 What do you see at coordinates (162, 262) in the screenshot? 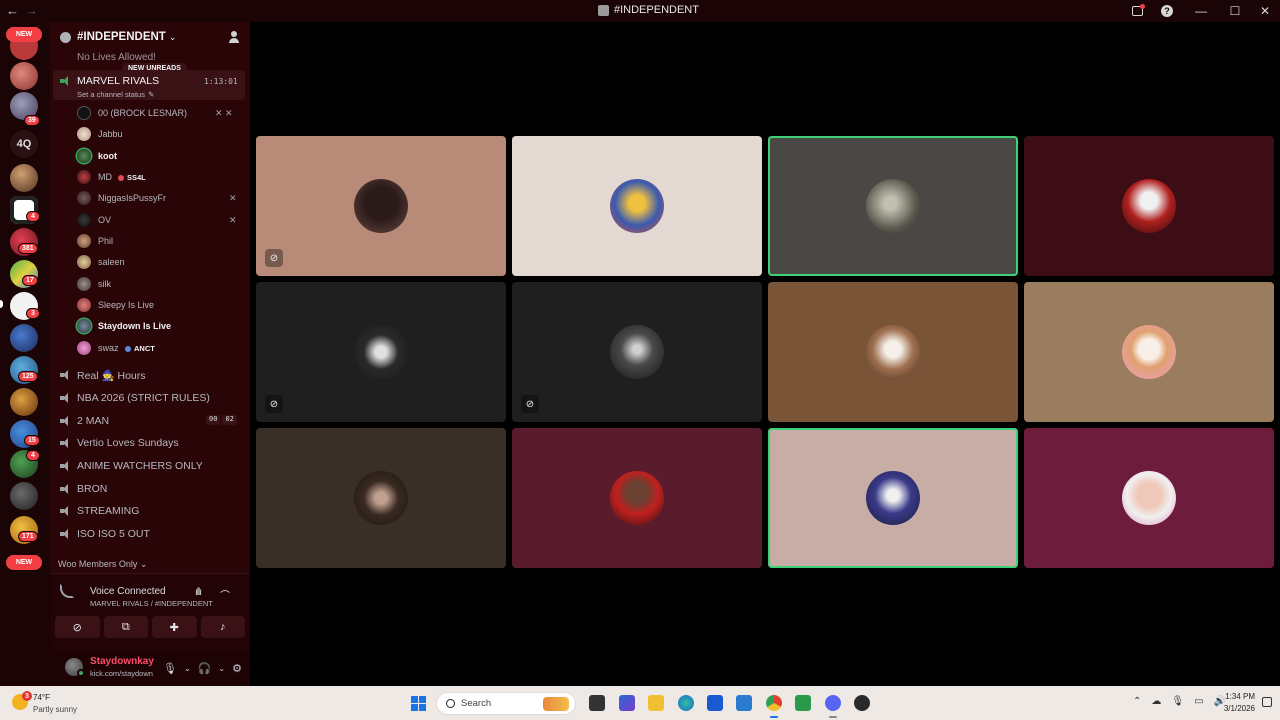
I see `voice-member: saleen` at bounding box center [162, 262].